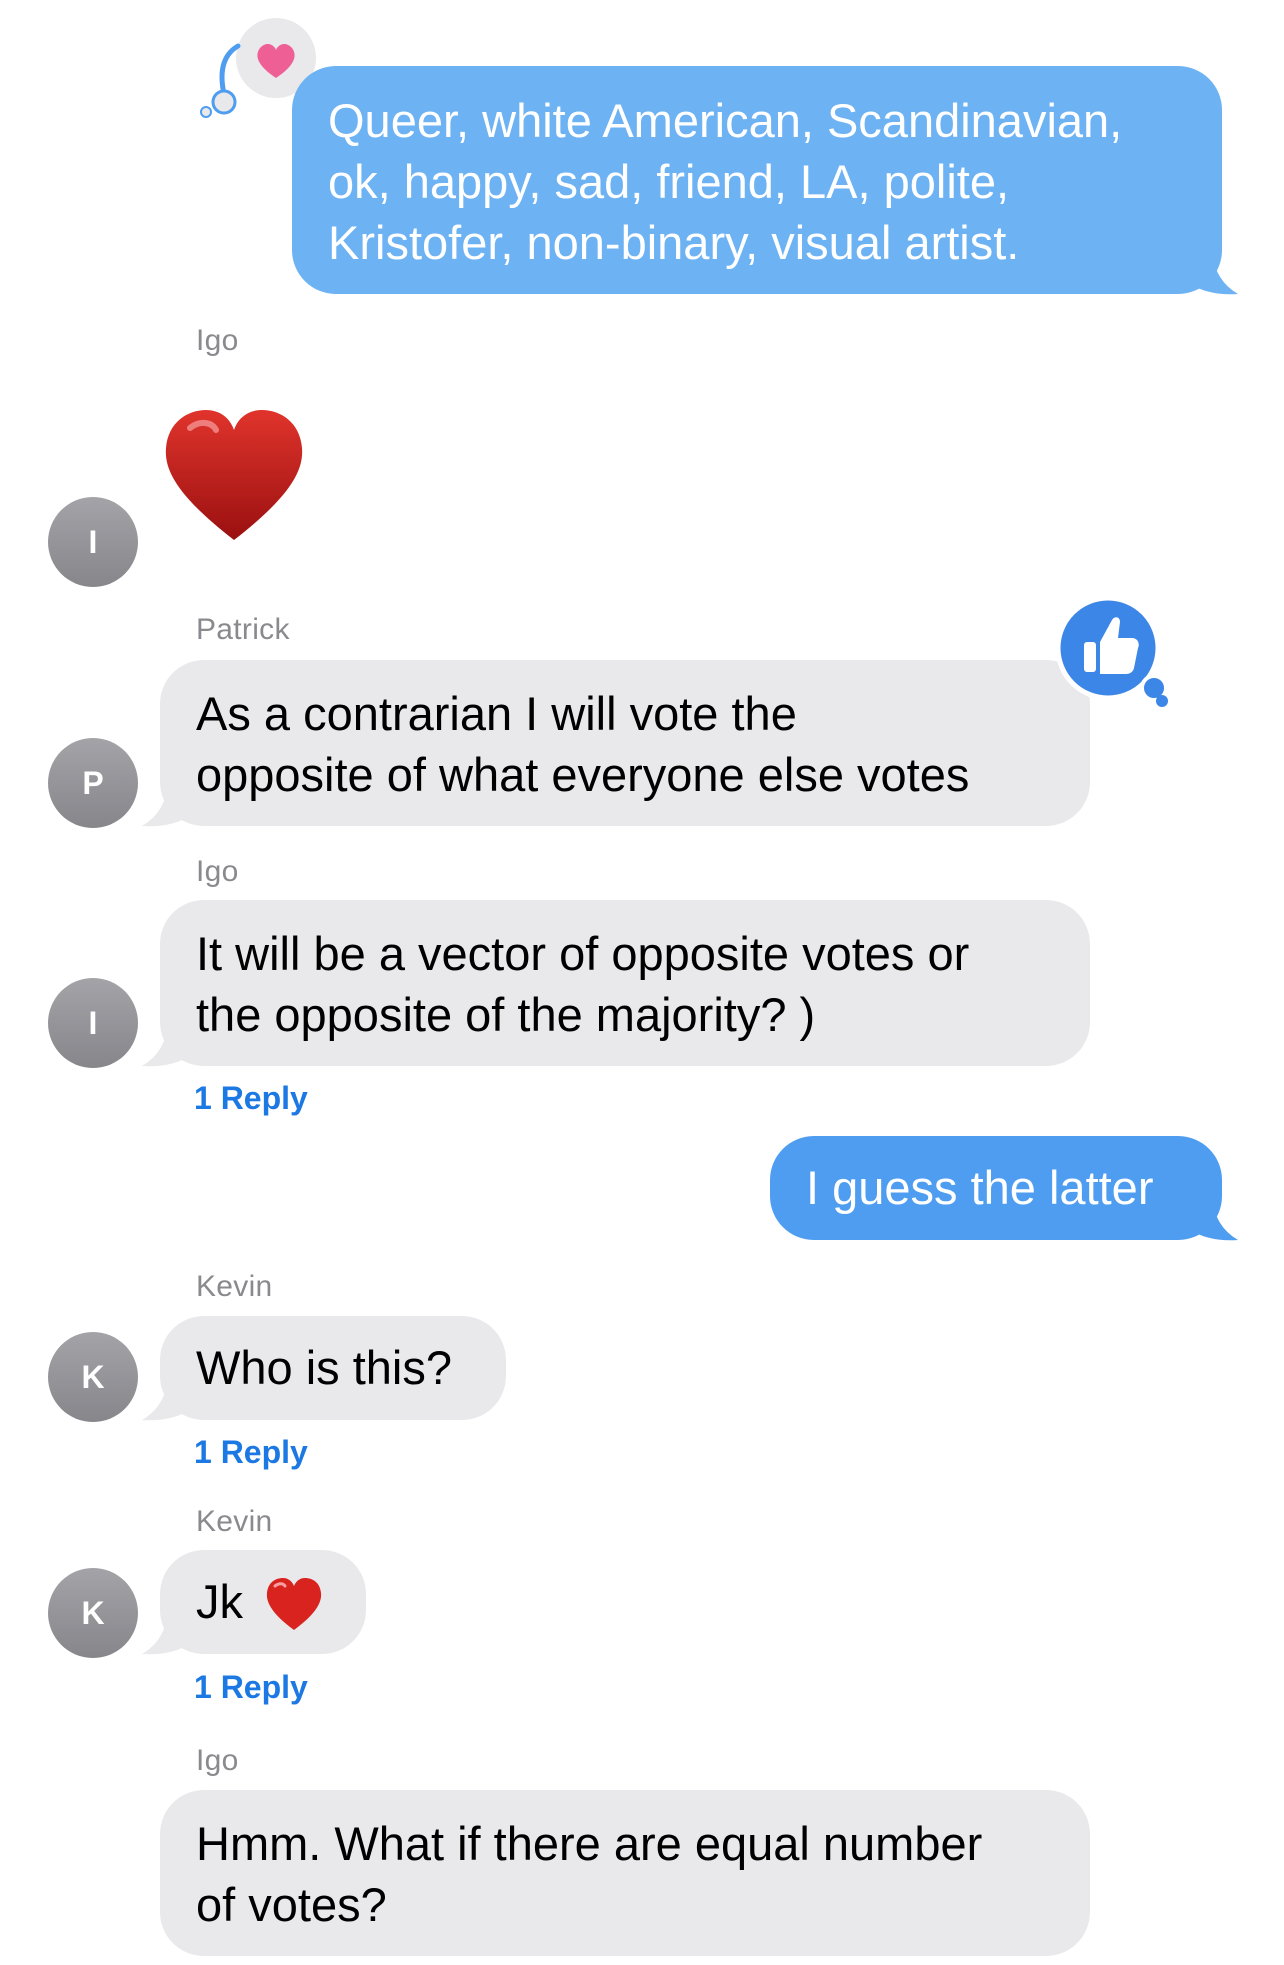 This screenshot has height=1965, width=1284. Describe the element at coordinates (583, 774) in the screenshot. I see `message-text-line: opposite of what everyone else votes` at that location.